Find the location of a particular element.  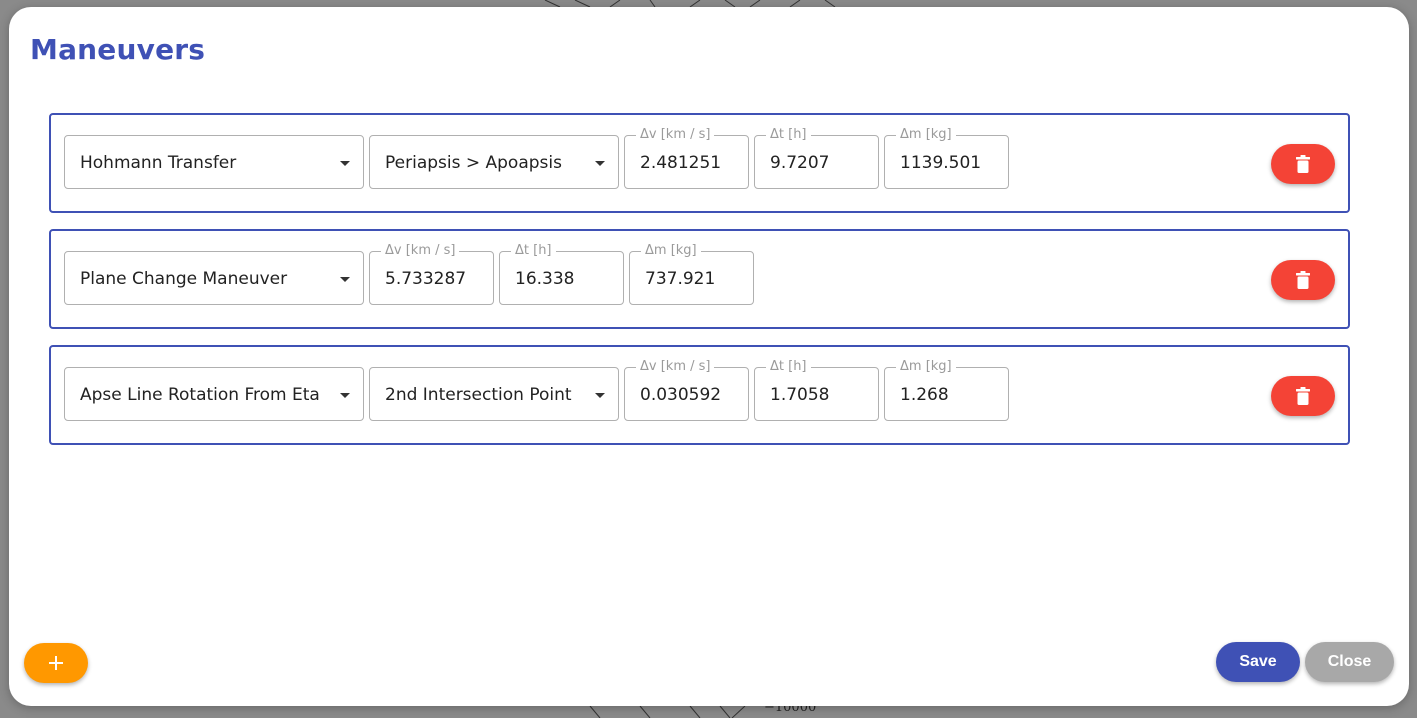

delta-v-value: 5.733287 is located at coordinates (426, 279).